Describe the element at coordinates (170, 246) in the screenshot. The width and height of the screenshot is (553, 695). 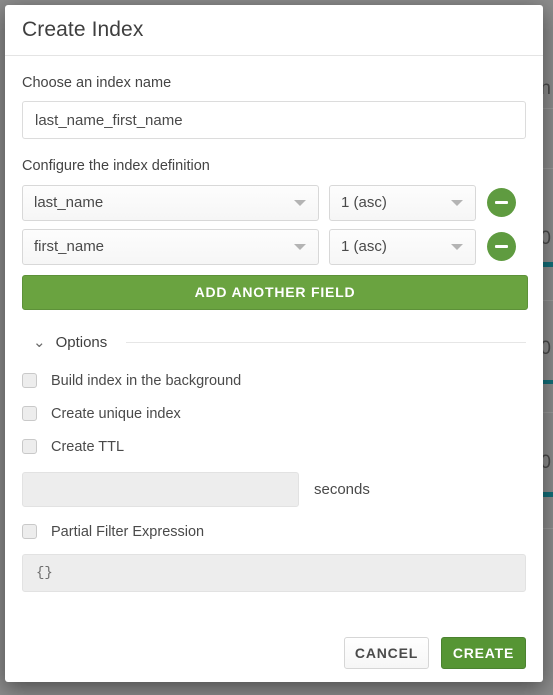
I see `field-select-1: first_name` at that location.